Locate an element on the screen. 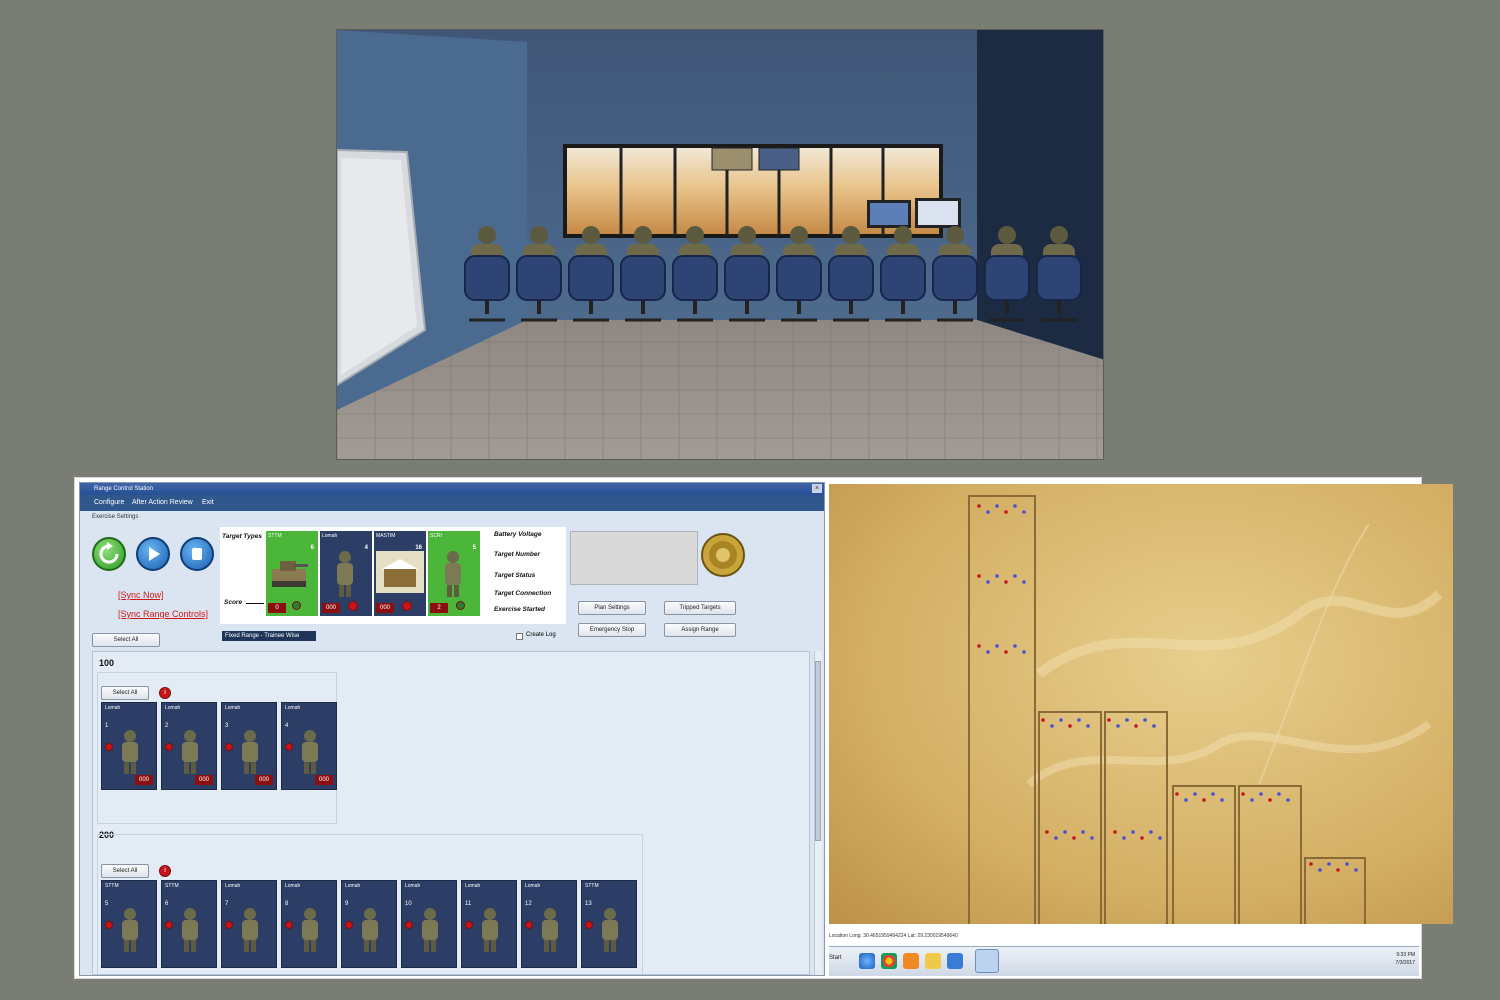 This screenshot has height=1000, width=1500. media-icon is located at coordinates (911, 961).